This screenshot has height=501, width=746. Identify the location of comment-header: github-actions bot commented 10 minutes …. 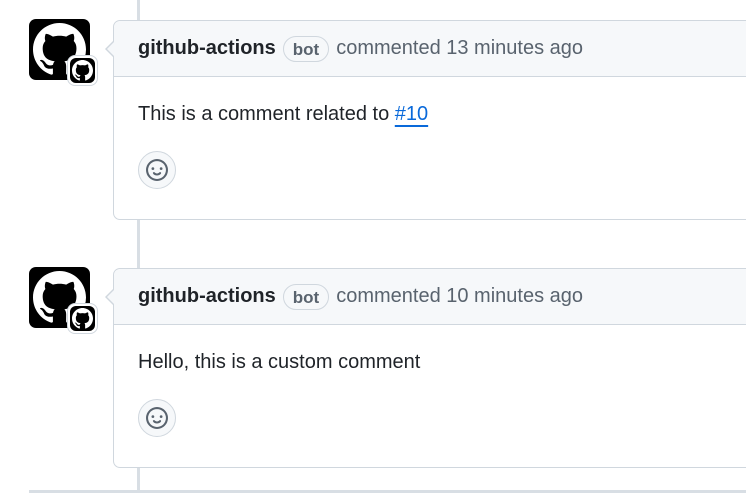
(430, 297).